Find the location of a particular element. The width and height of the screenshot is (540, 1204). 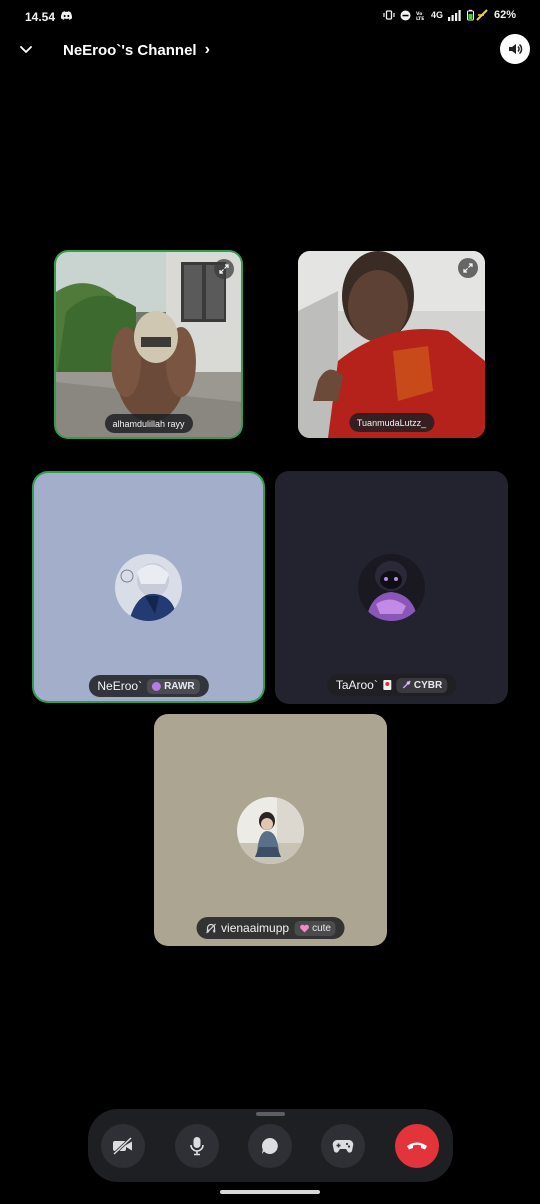

server-tag-label: RAWR is located at coordinates (179, 686).